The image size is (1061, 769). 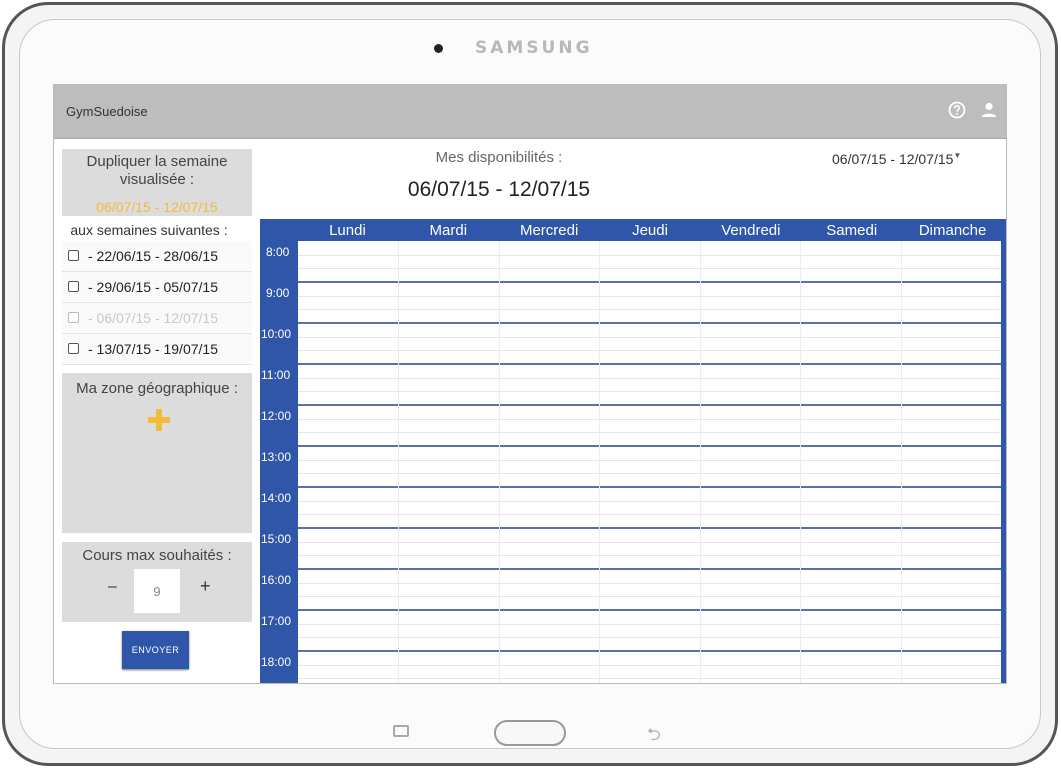 I want to click on week-dropdown-value: 06/07/15 - 12/07/15, so click(x=893, y=159).